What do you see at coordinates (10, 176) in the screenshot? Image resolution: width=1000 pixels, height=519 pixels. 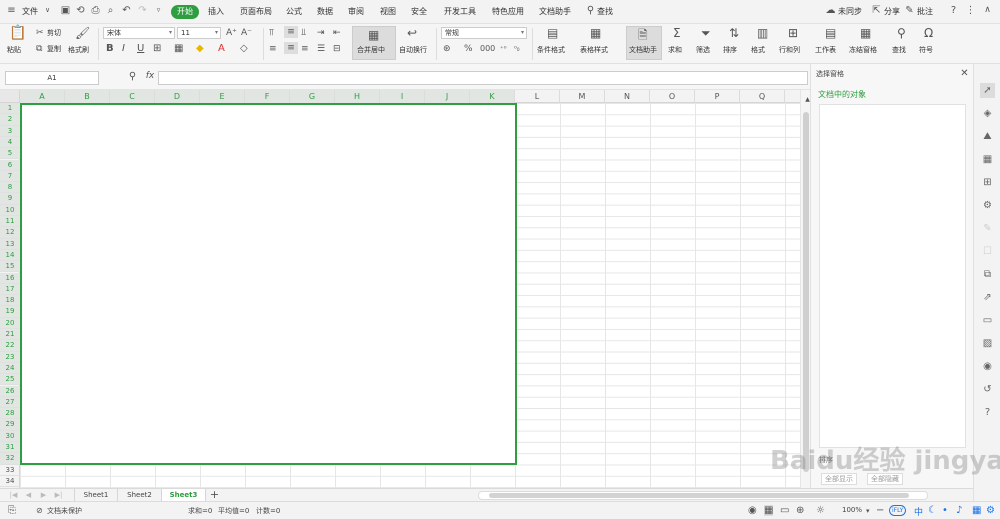 I see `row-header: 7` at bounding box center [10, 176].